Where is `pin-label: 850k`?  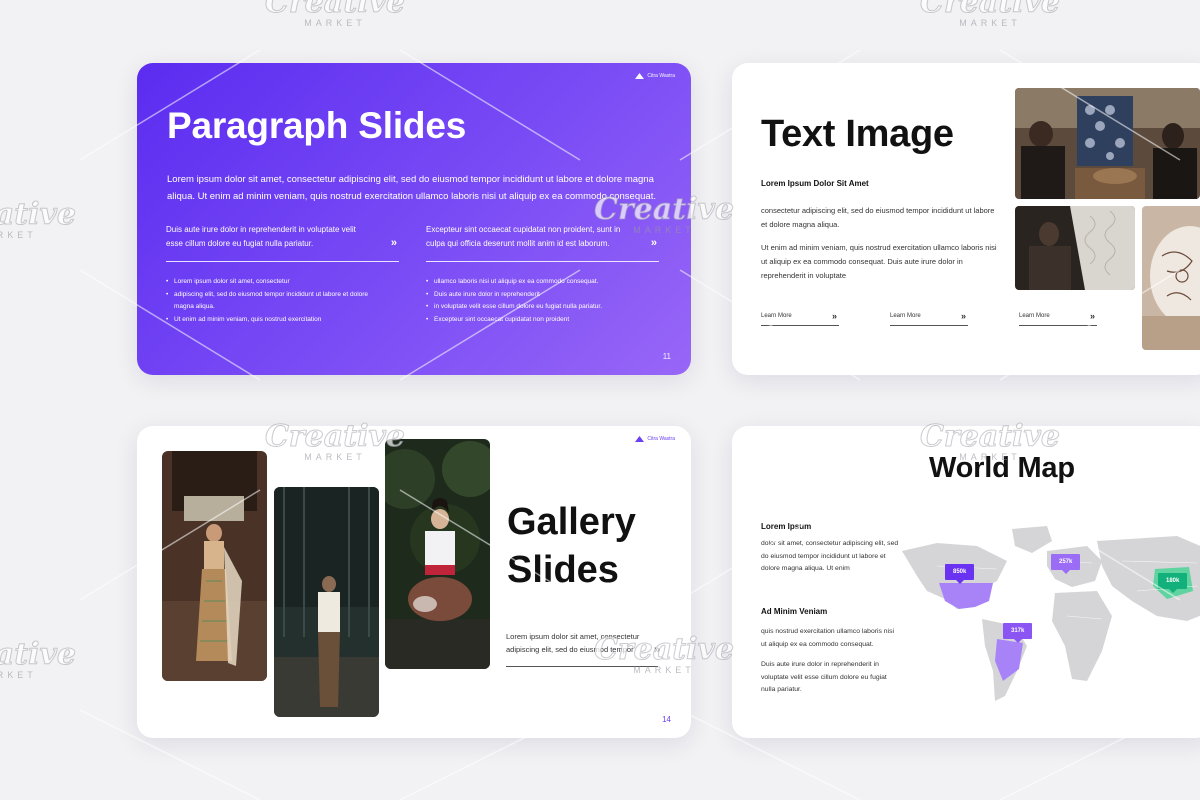 pin-label: 850k is located at coordinates (960, 572).